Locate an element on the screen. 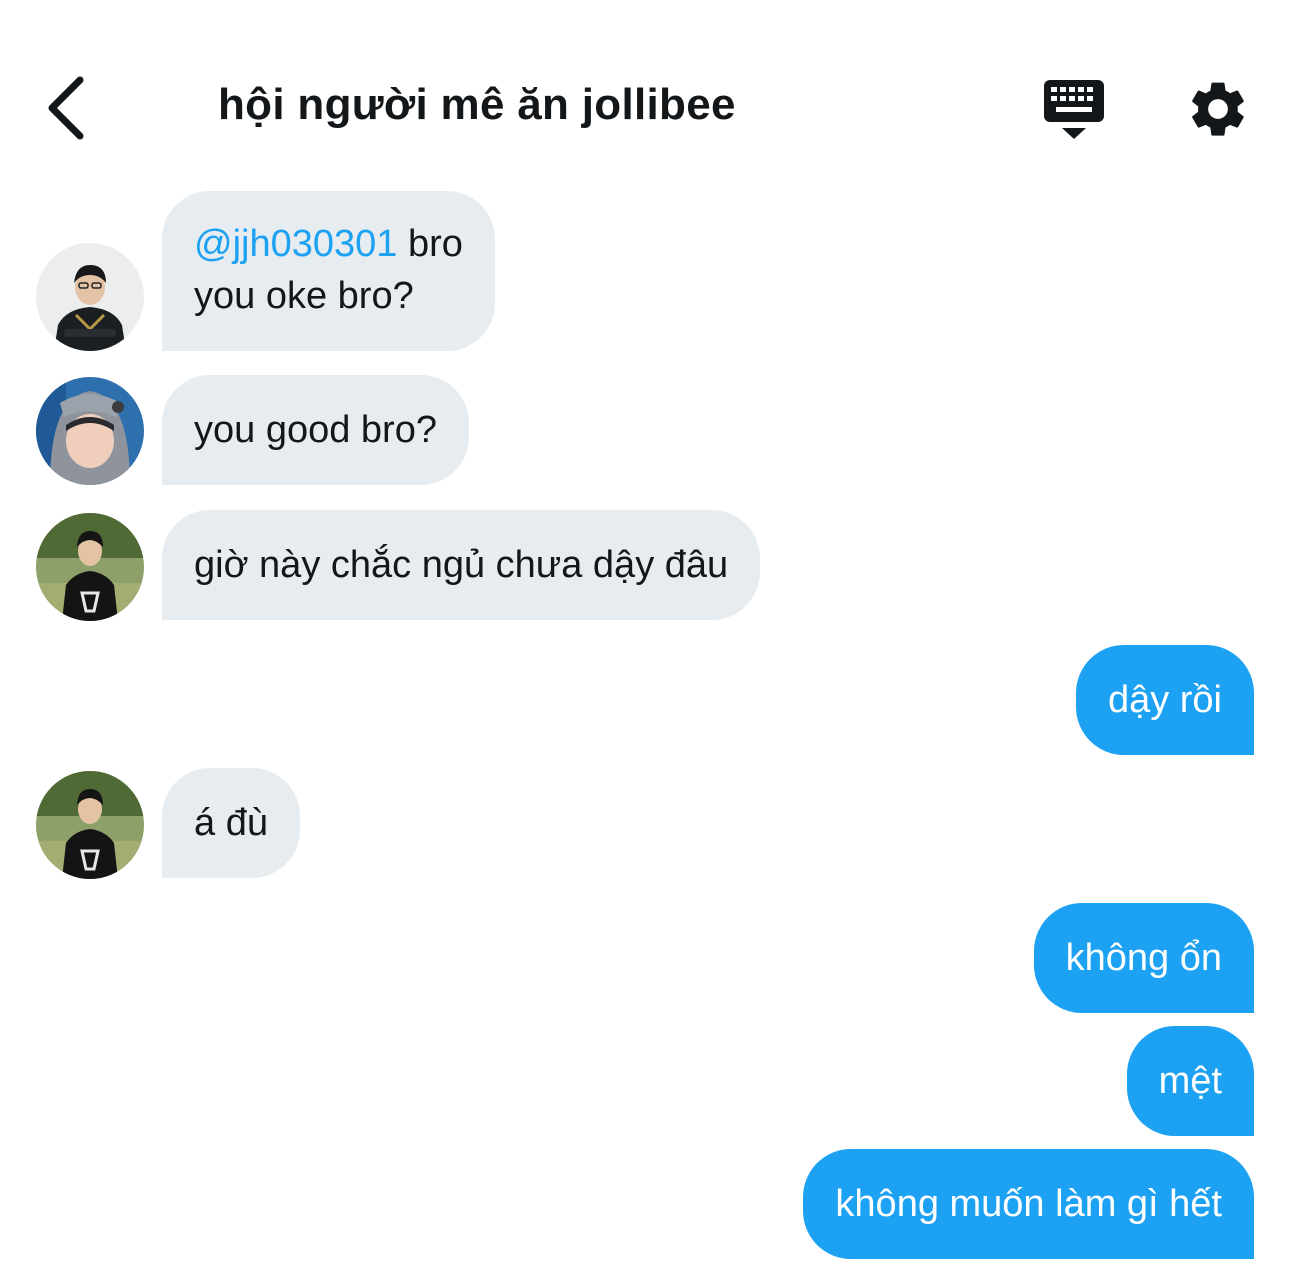 This screenshot has height=1267, width=1290. message-bubble: mệt is located at coordinates (1190, 1081).